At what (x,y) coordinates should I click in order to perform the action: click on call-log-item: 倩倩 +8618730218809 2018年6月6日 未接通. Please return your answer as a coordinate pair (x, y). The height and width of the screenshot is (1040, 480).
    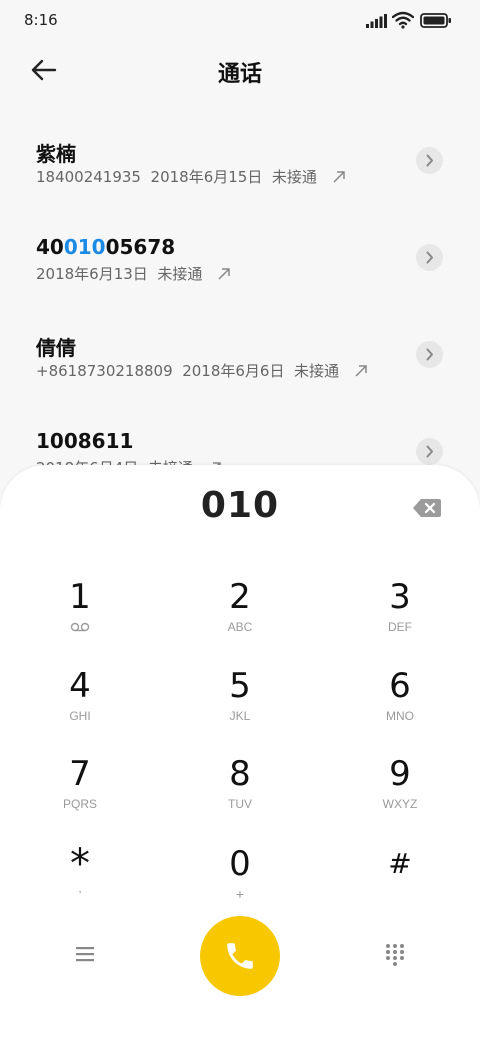
    Looking at the image, I should click on (240, 354).